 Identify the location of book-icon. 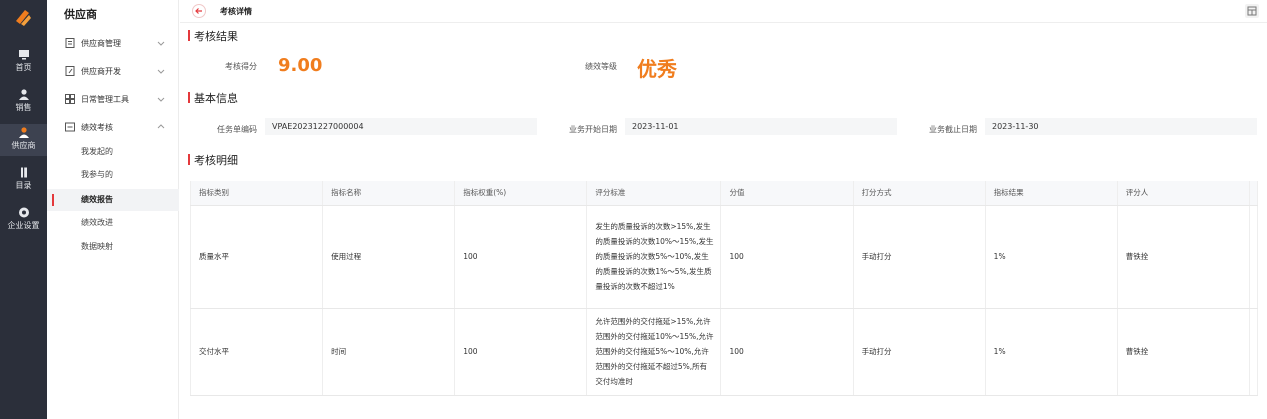
(23, 172).